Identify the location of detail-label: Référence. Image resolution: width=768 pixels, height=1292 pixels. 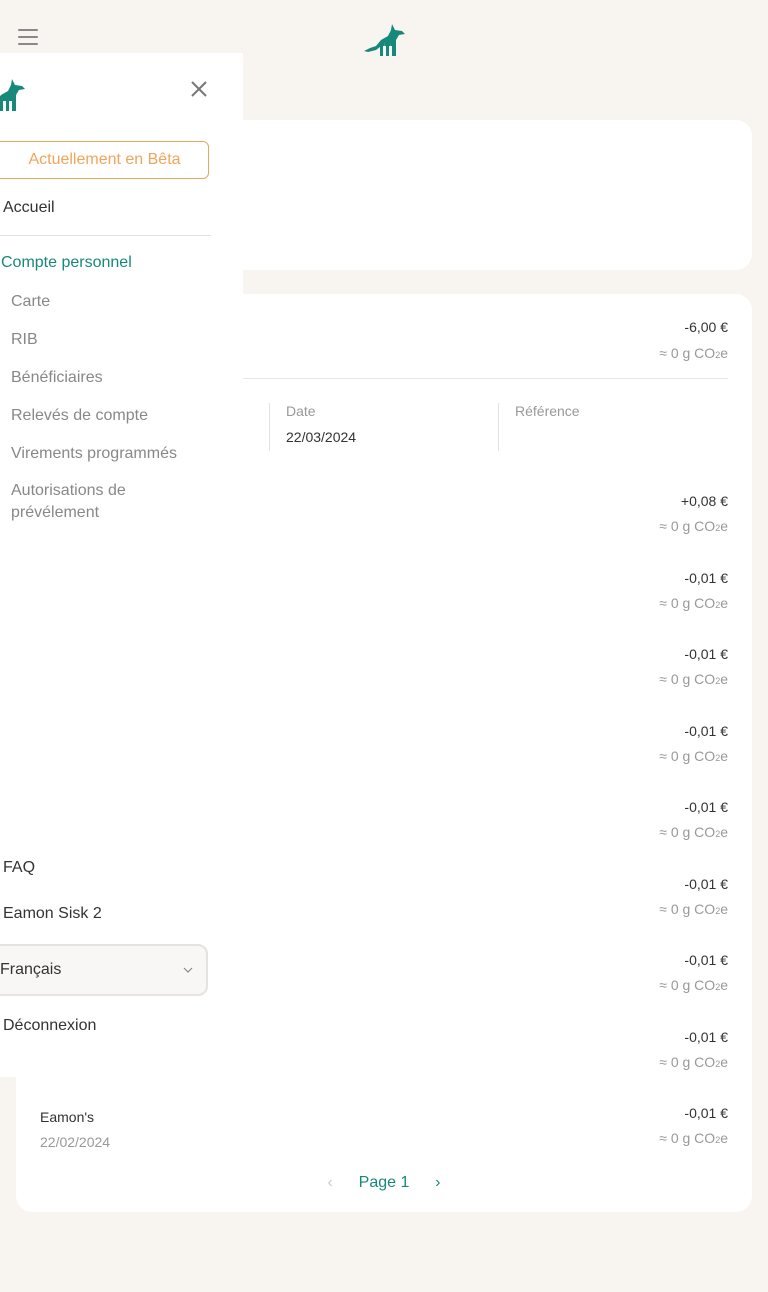
(547, 411).